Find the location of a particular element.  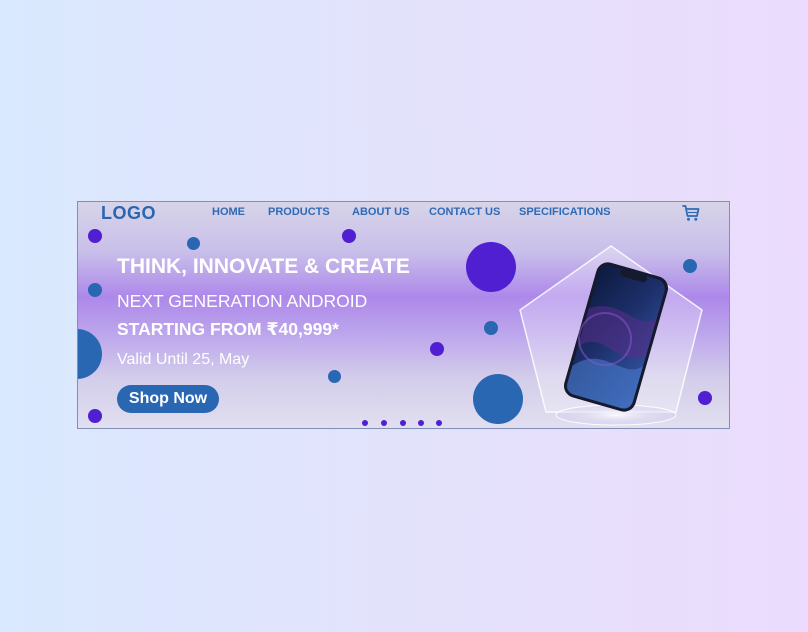

nav-products-link: PRODUCTS is located at coordinates (299, 212).